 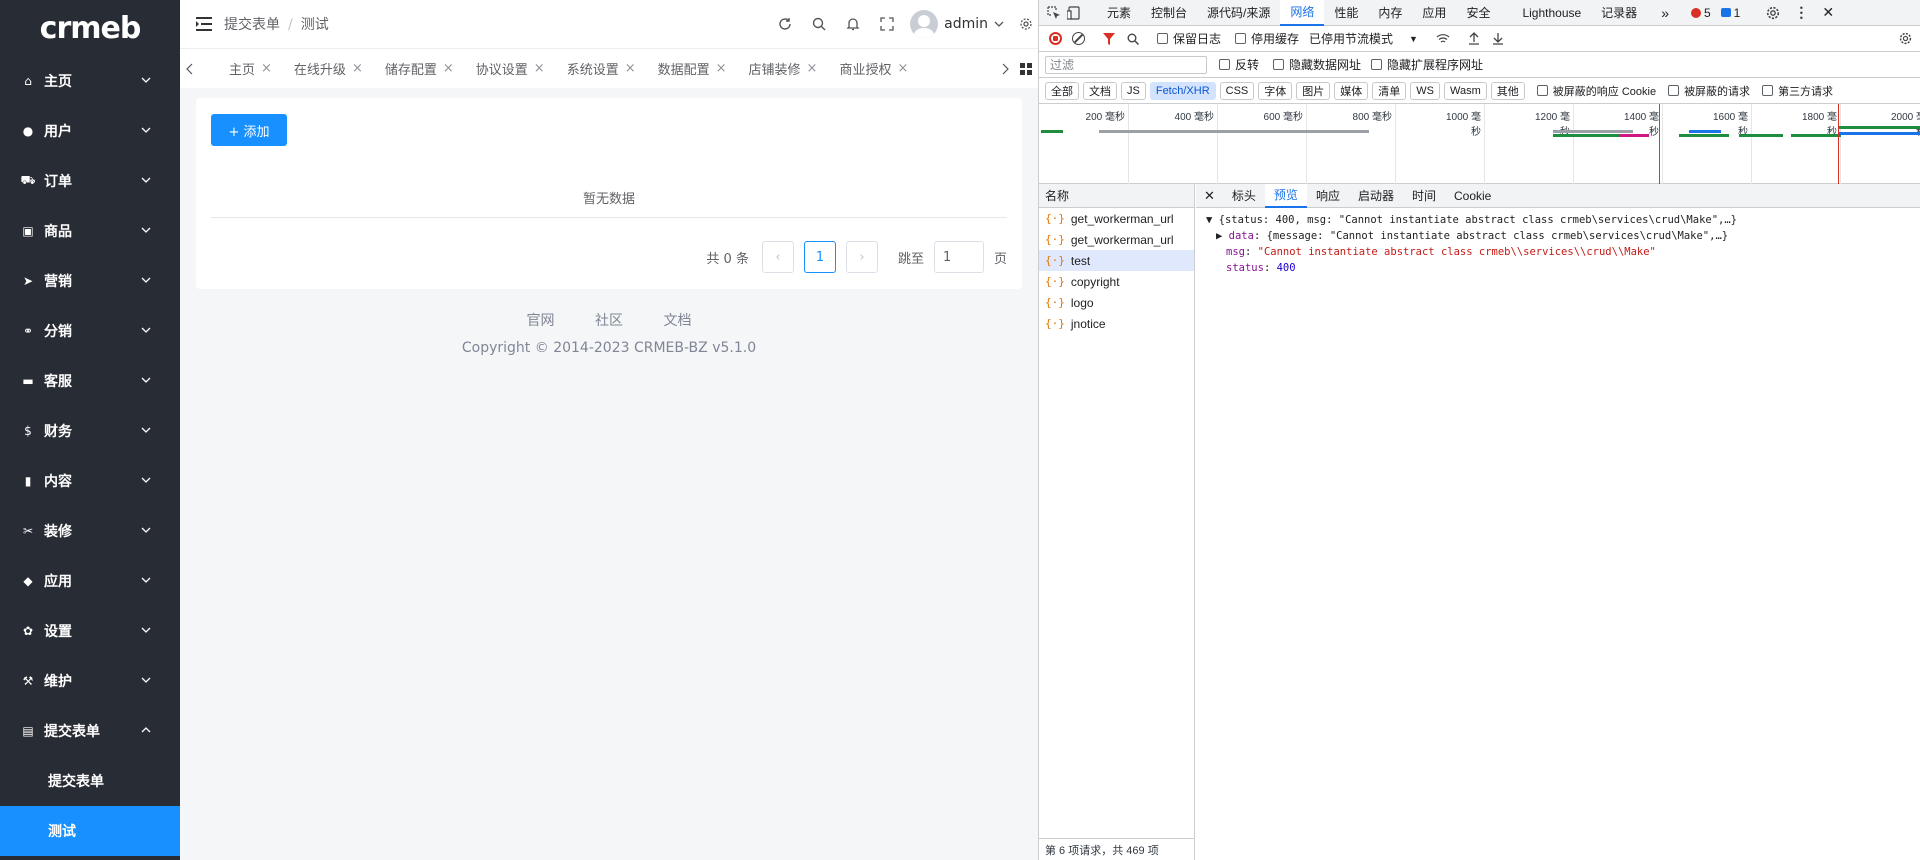 I want to click on name-column-header: 名称, so click(x=1116, y=196).